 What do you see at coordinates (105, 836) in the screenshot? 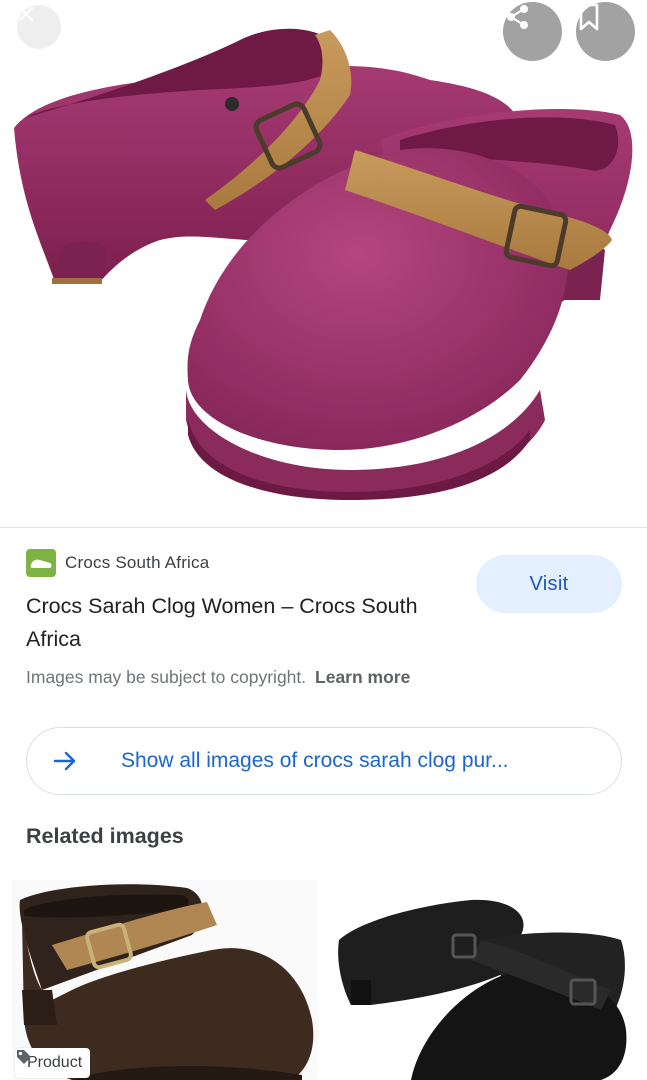
I see `related-images-heading: Related images` at bounding box center [105, 836].